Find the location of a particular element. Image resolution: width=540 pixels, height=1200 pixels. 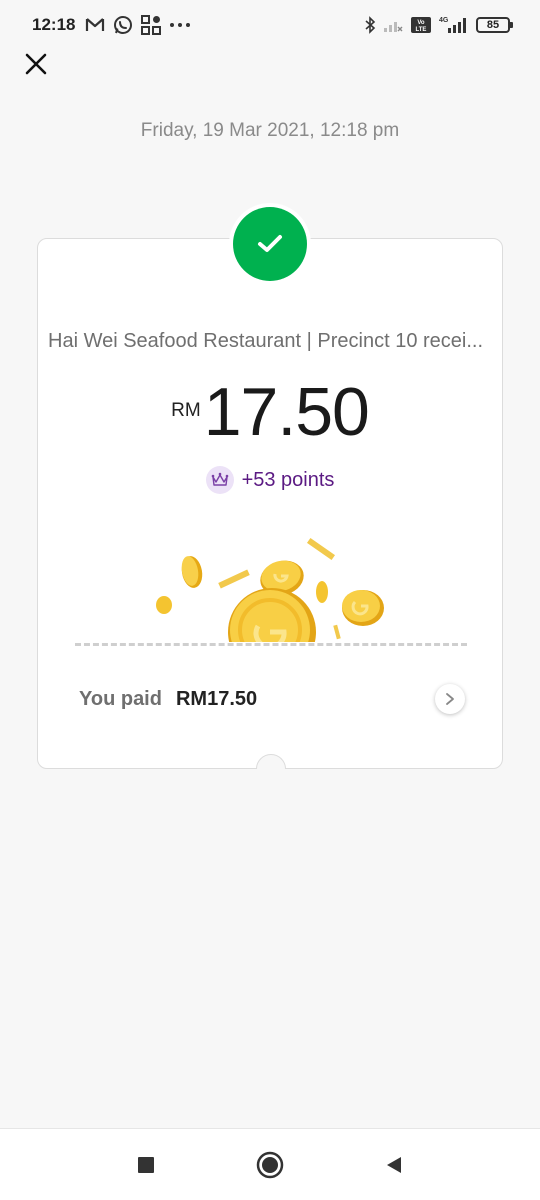

close-icon is located at coordinates (36, 64).